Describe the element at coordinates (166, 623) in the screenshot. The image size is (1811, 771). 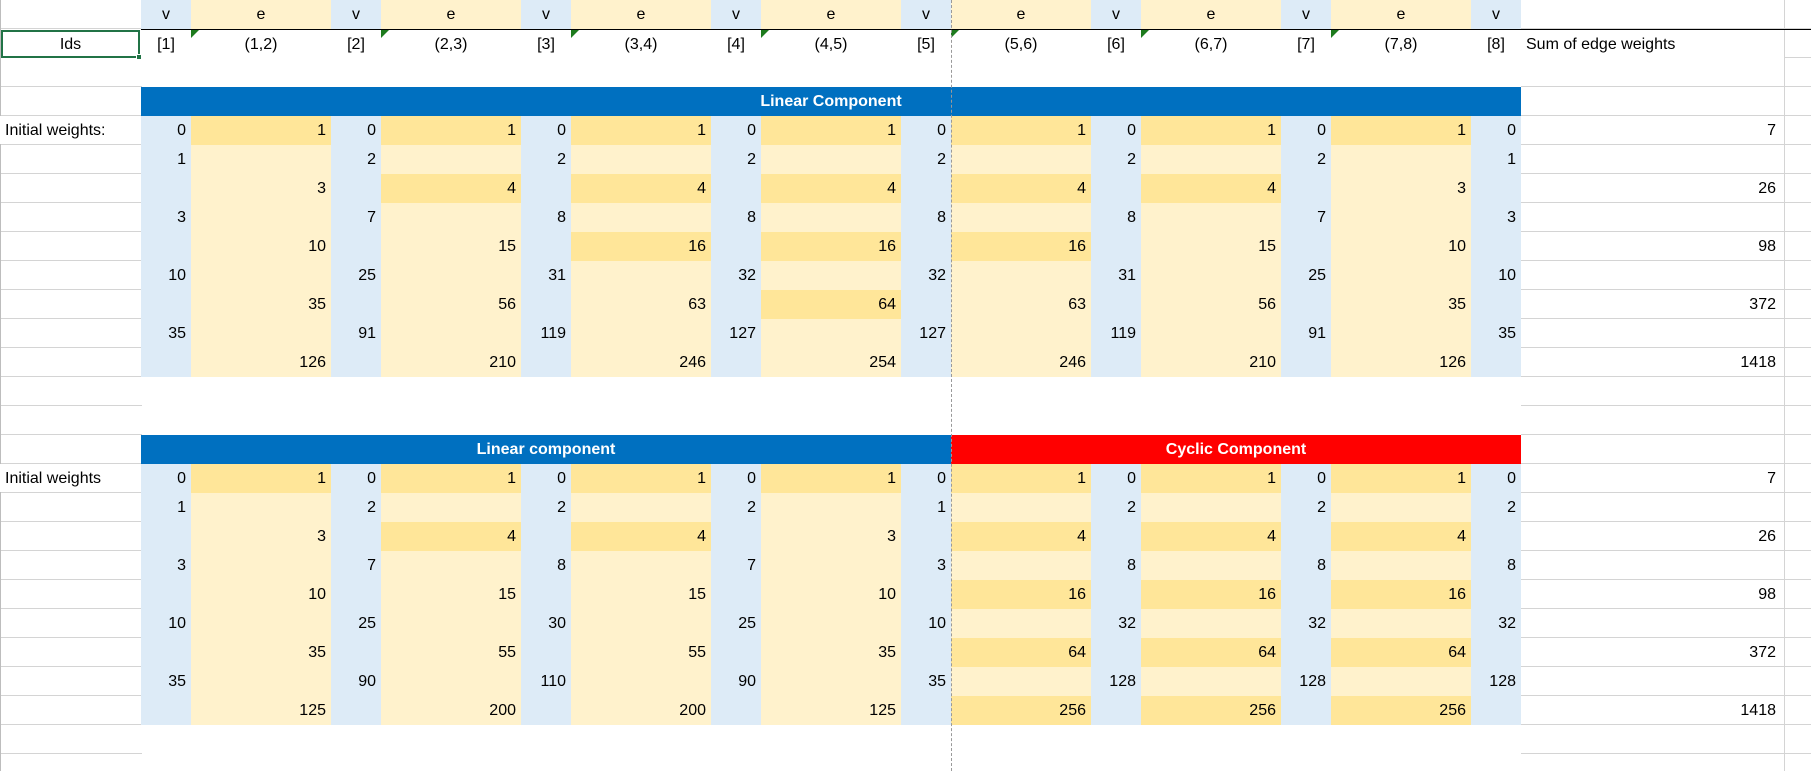
I see `vertex-weight-cell: 10` at that location.